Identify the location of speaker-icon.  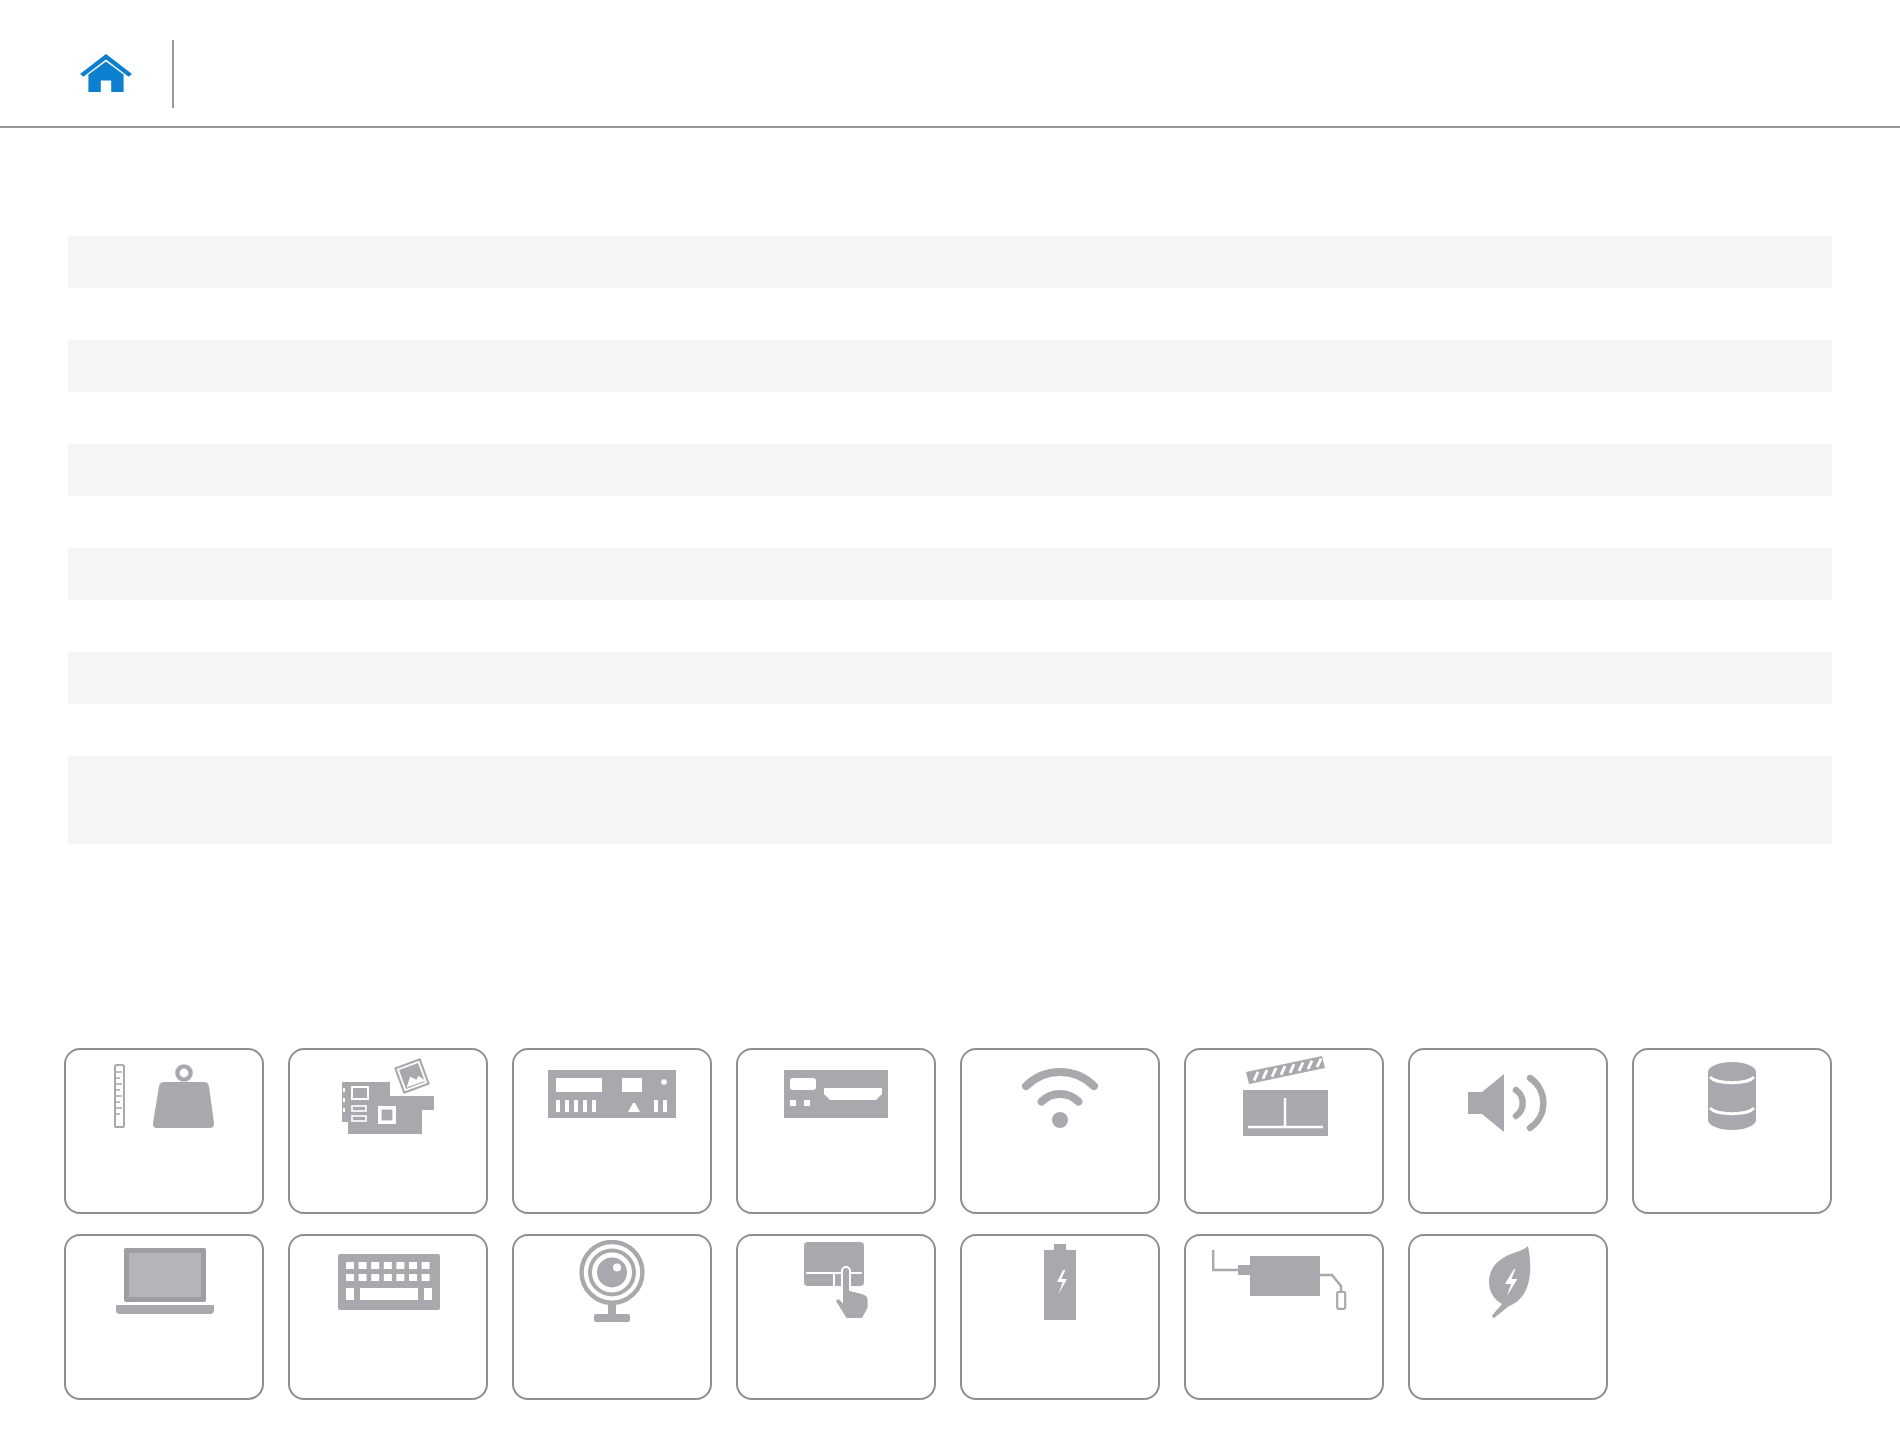
(1508, 1102).